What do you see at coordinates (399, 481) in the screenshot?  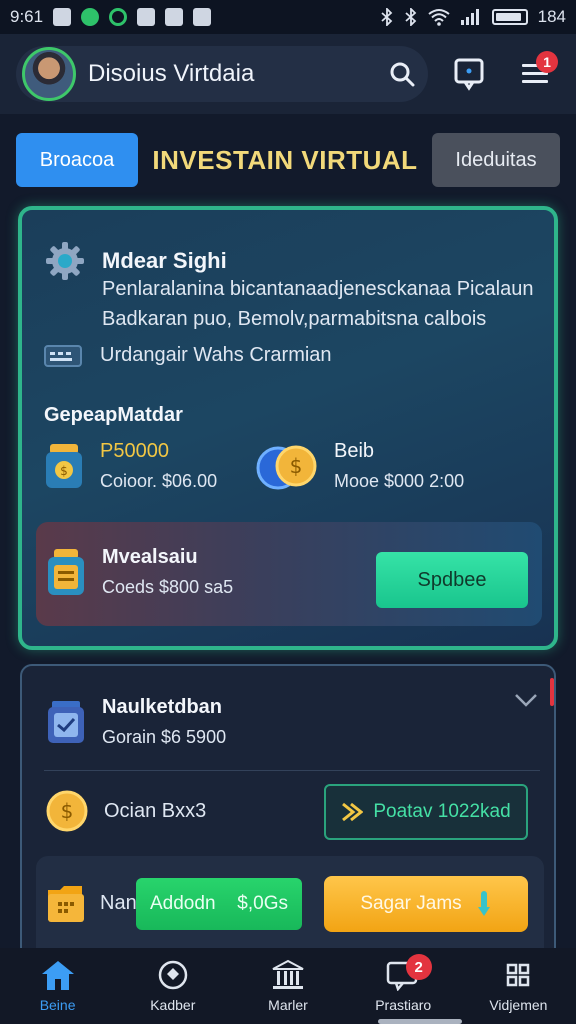 I see `stat-right-sub: Mooe $000 2:00` at bounding box center [399, 481].